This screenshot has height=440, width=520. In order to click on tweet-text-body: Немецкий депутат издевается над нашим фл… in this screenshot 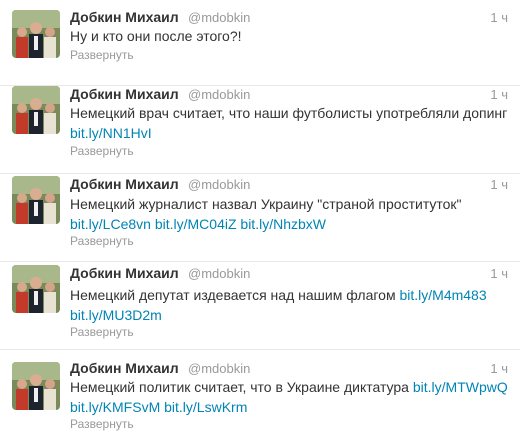, I will do `click(233, 295)`.